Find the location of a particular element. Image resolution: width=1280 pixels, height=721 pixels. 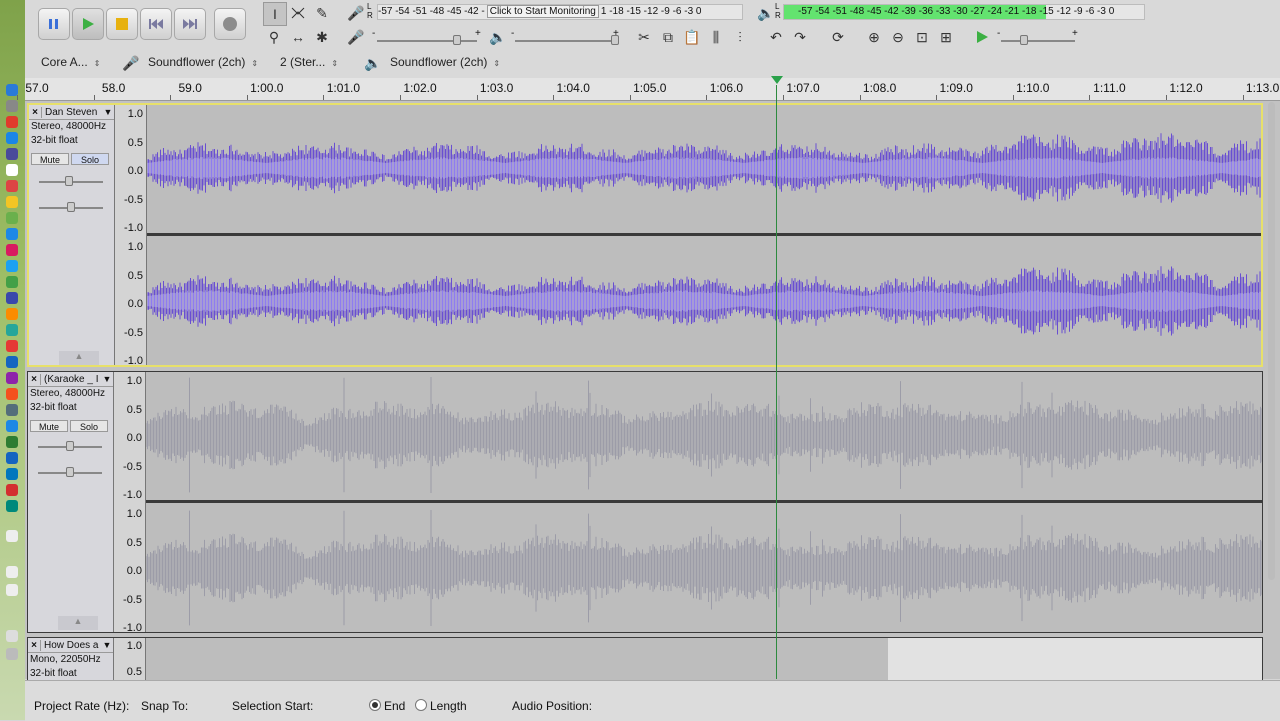

end-radio: End is located at coordinates (387, 706).